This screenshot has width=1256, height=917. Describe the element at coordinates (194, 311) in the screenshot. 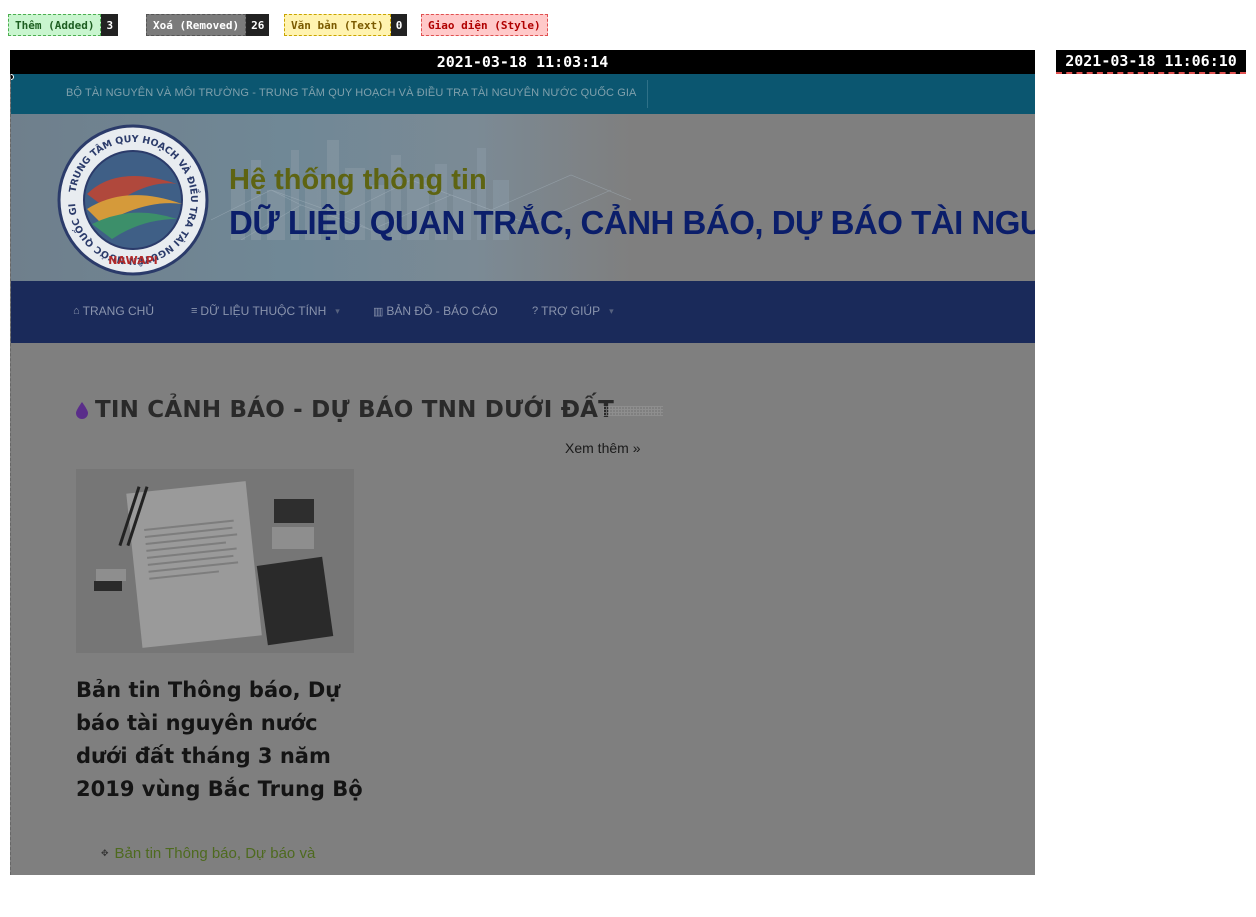

I see `database-icon: ≡` at that location.